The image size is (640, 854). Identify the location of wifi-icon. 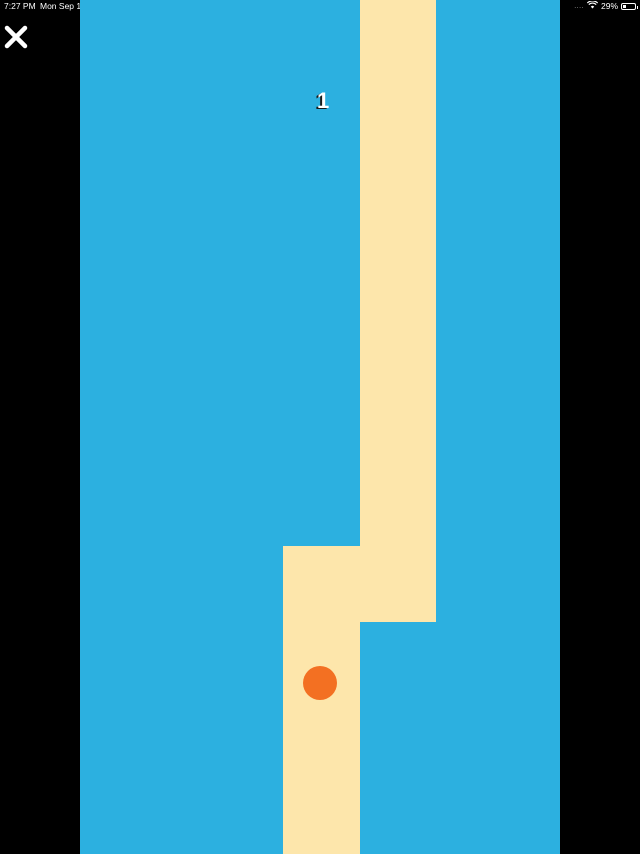
(592, 6).